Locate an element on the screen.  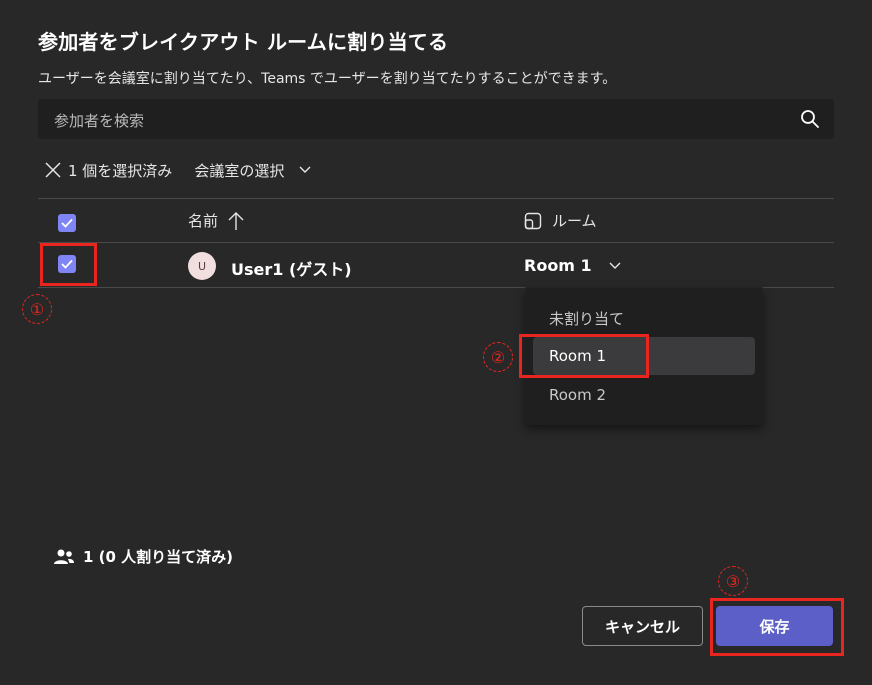
footer-assignment-count: 1 (0 人割り当て済み) is located at coordinates (143, 556).